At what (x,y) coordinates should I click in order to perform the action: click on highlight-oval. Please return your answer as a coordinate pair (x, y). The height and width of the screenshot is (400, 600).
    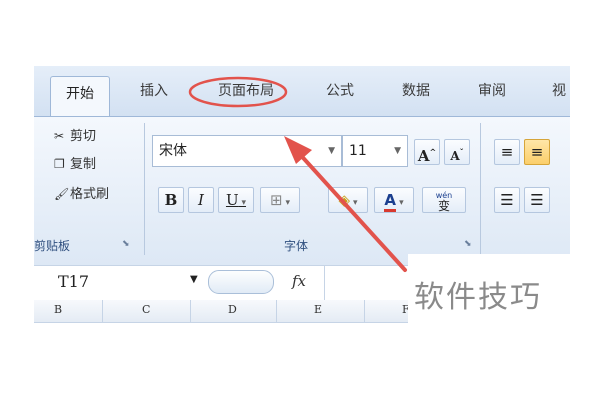
    Looking at the image, I should click on (238, 92).